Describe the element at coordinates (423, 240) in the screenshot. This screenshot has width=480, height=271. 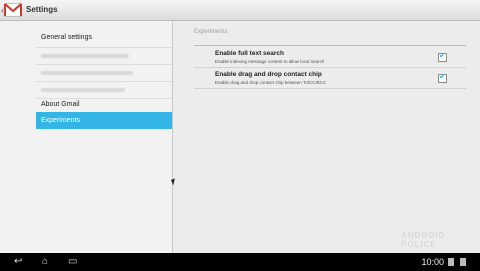
I see `watermark: ANDROID POLICE` at that location.